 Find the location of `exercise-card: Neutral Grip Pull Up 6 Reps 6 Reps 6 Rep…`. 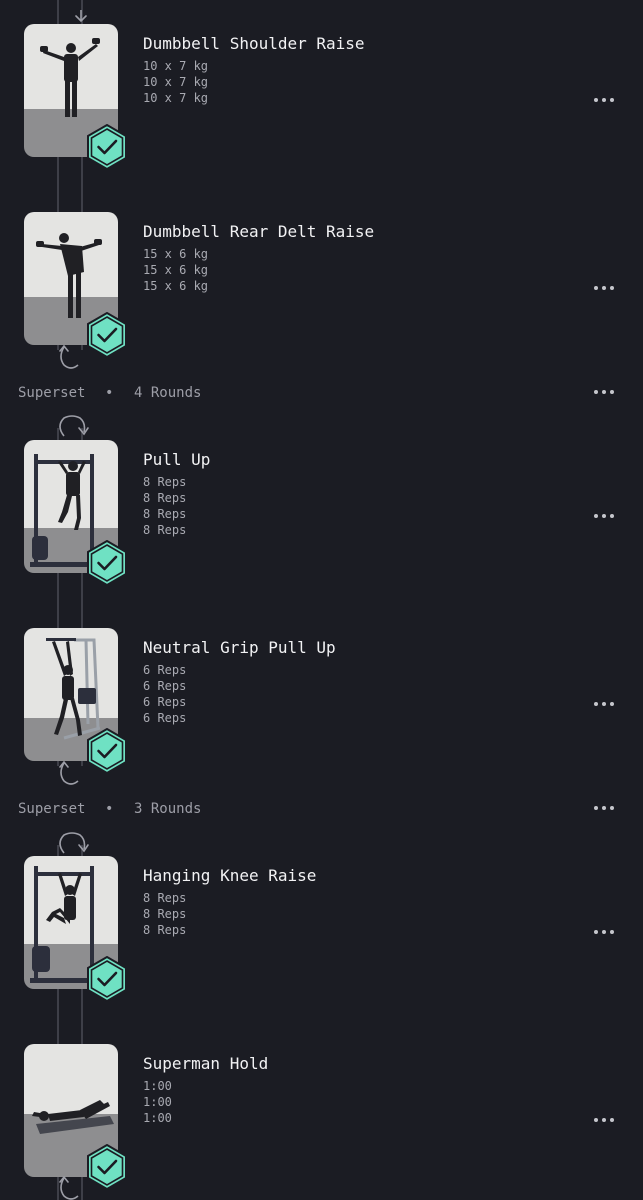

exercise-card: Neutral Grip Pull Up 6 Reps 6 Reps 6 Rep… is located at coordinates (321, 701).